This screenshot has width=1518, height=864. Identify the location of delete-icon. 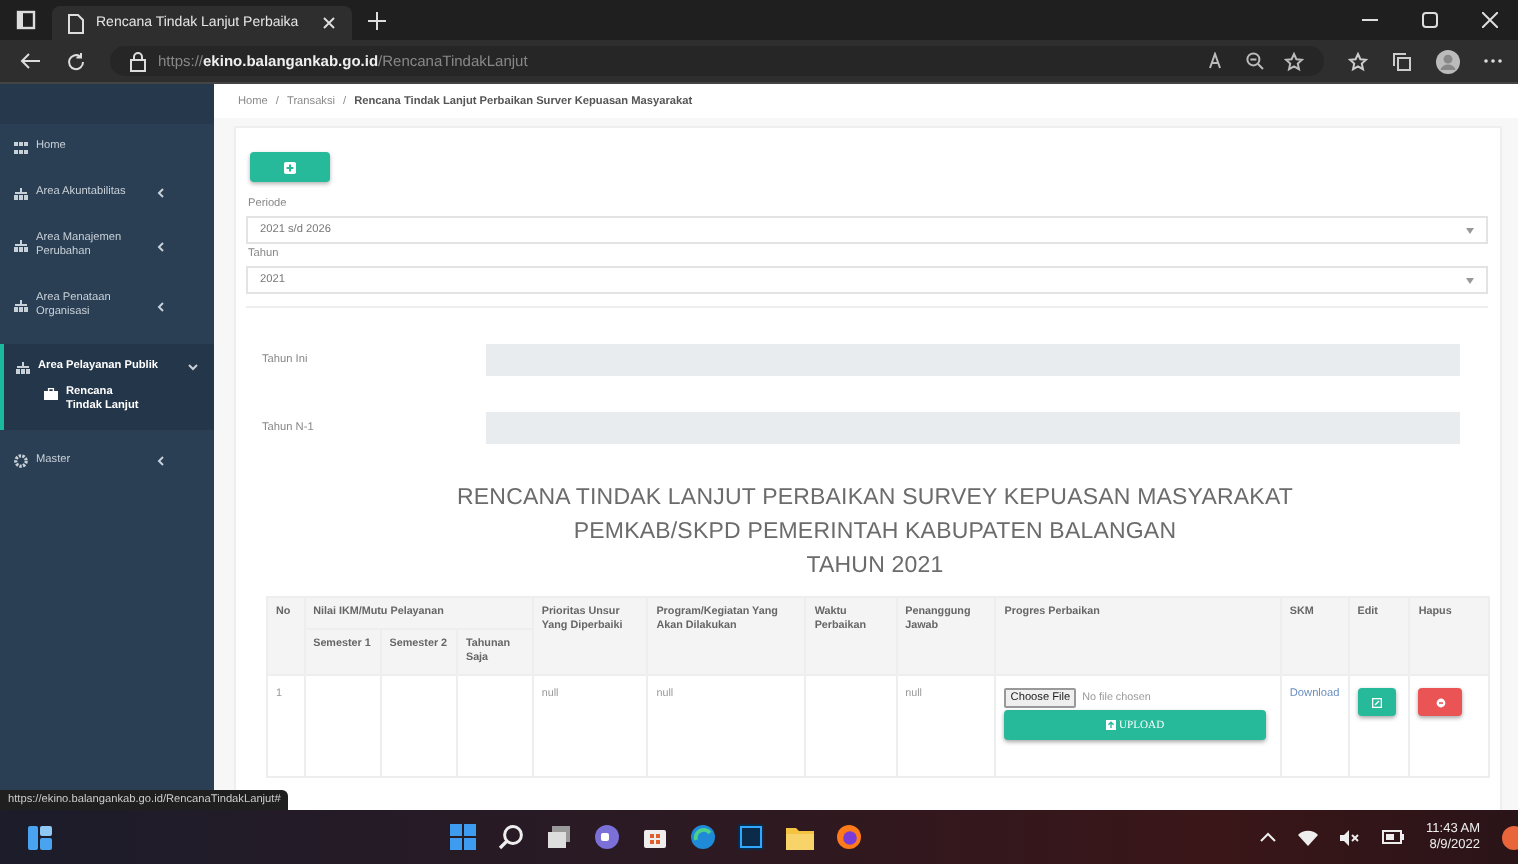
(1440, 702).